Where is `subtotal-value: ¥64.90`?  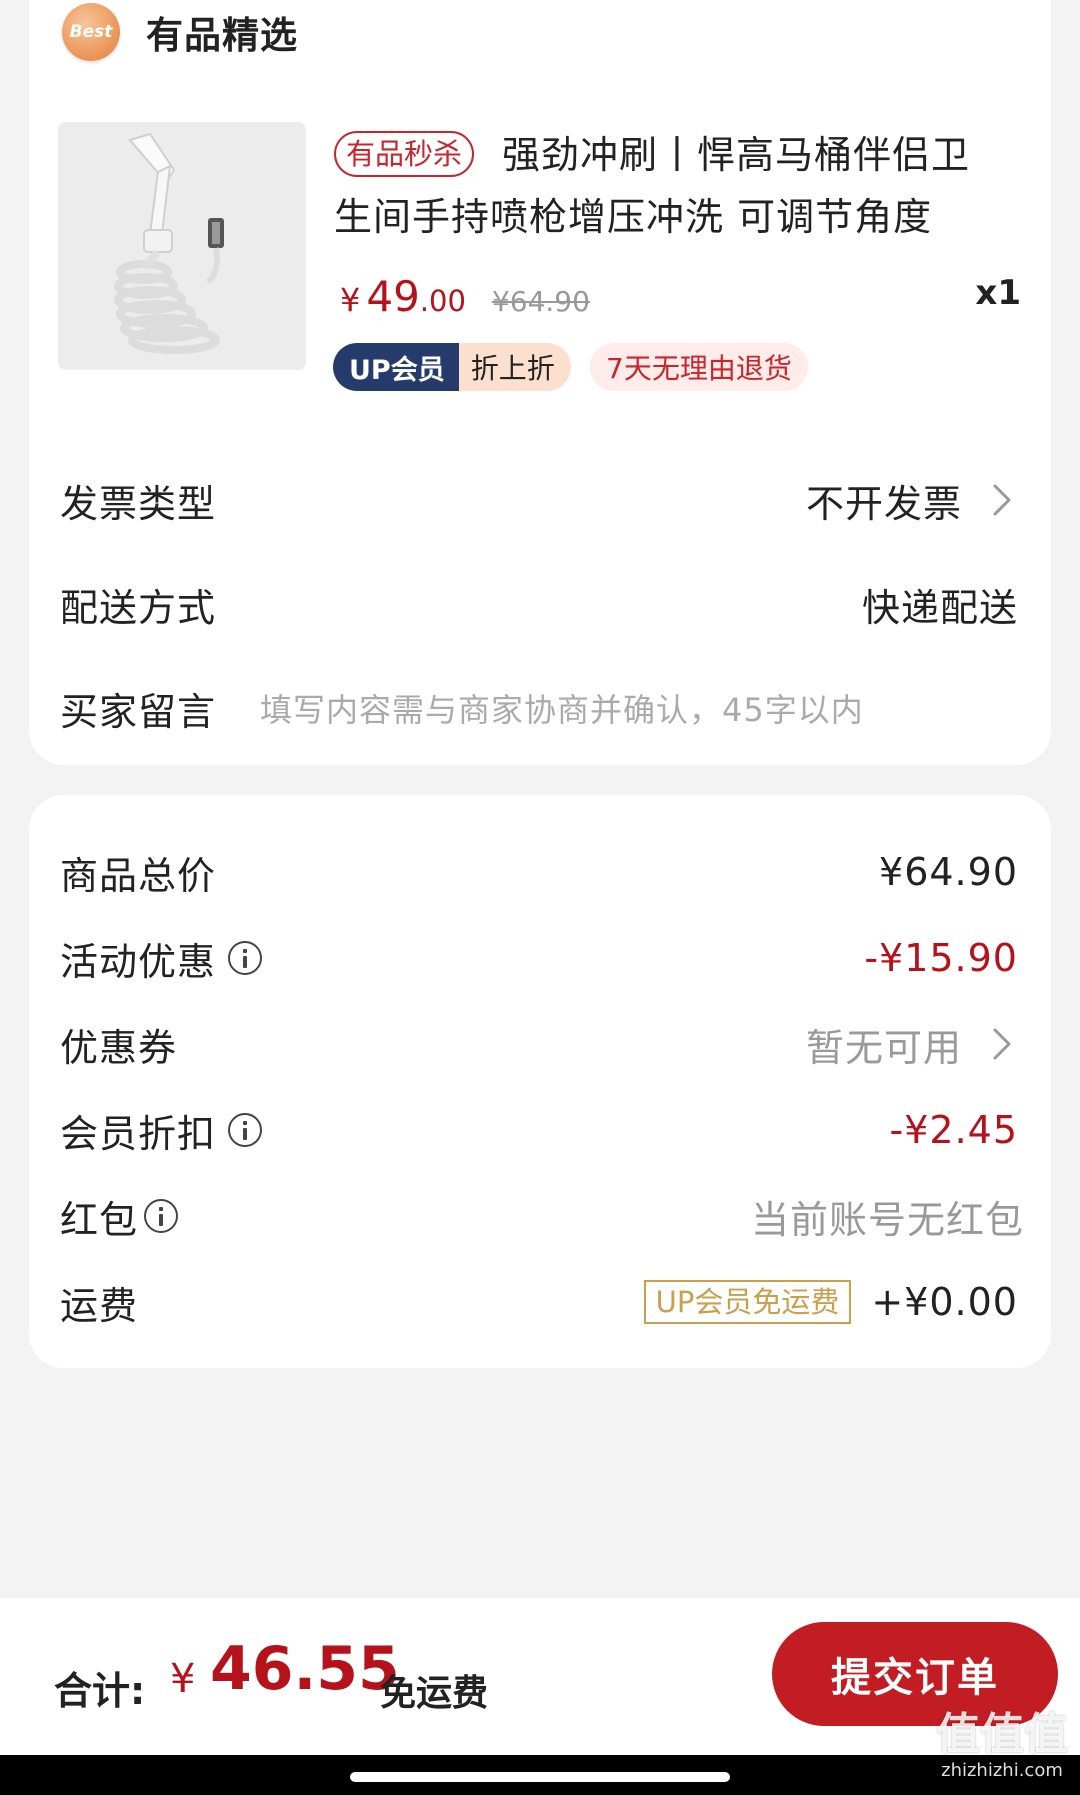 subtotal-value: ¥64.90 is located at coordinates (948, 872).